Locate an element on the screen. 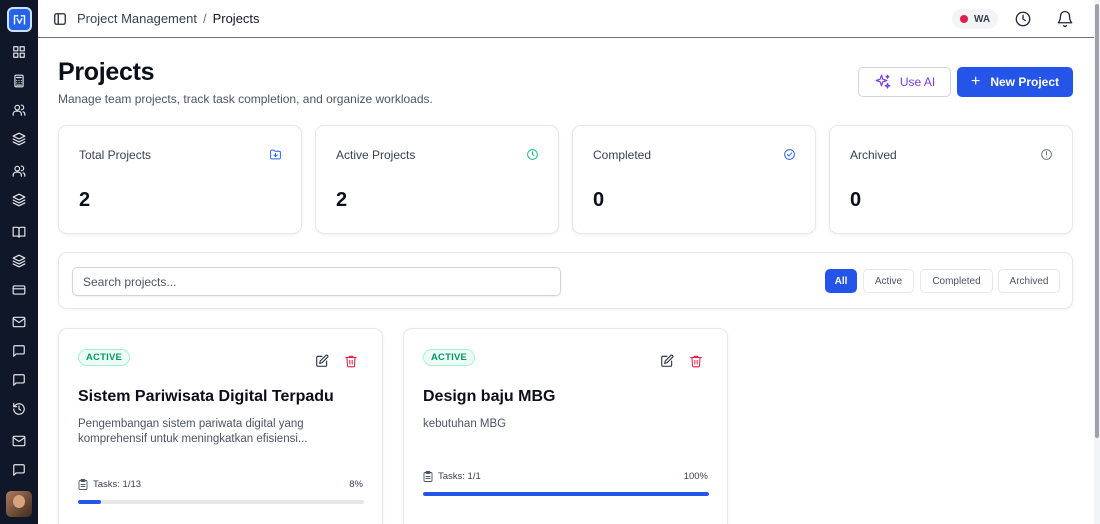 Image resolution: width=1100 pixels, height=524 pixels. user-avatar is located at coordinates (19, 504).